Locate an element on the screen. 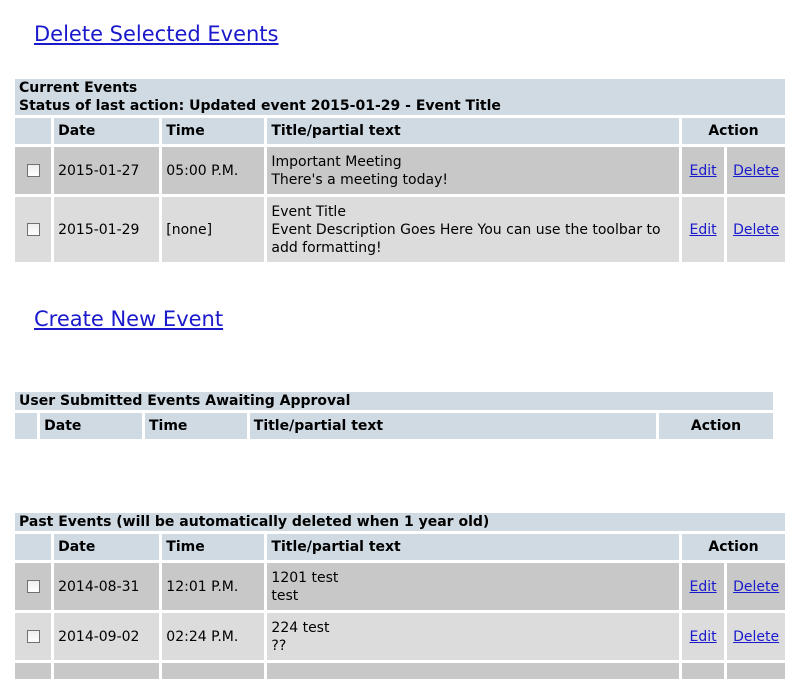 This screenshot has height=679, width=800. delete-cell is located at coordinates (756, 671).